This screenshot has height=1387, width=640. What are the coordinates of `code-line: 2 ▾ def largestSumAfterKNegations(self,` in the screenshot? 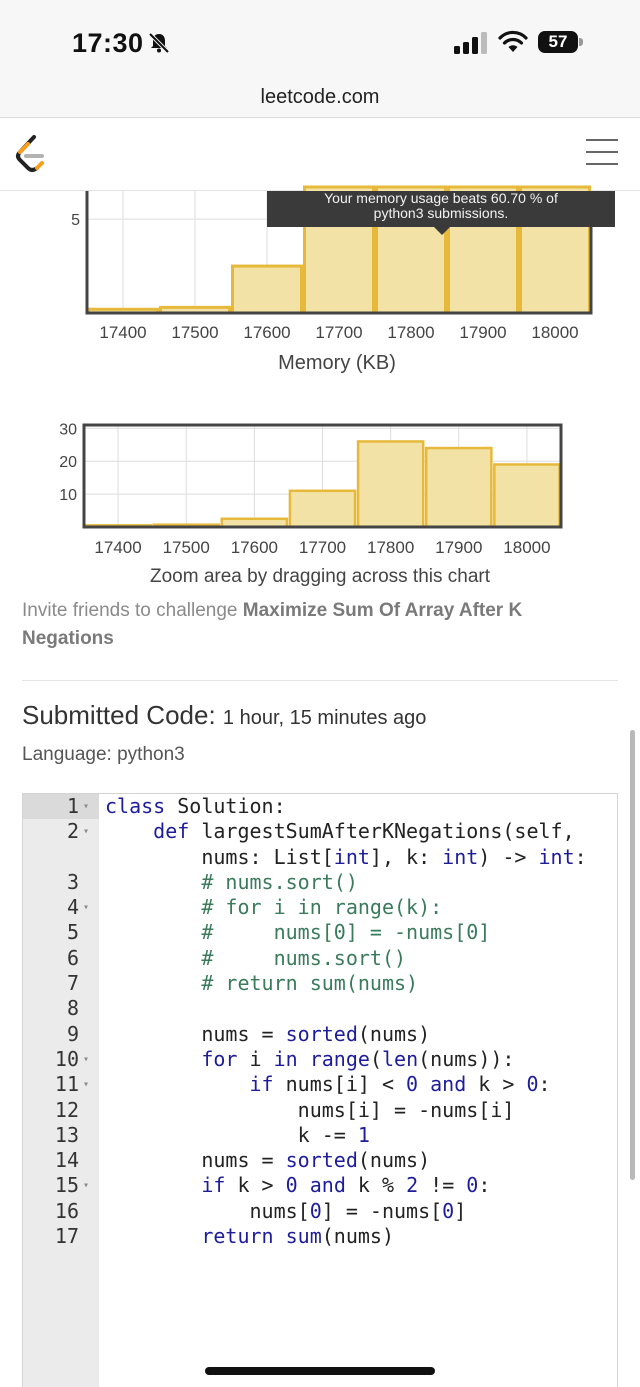 It's located at (320, 831).